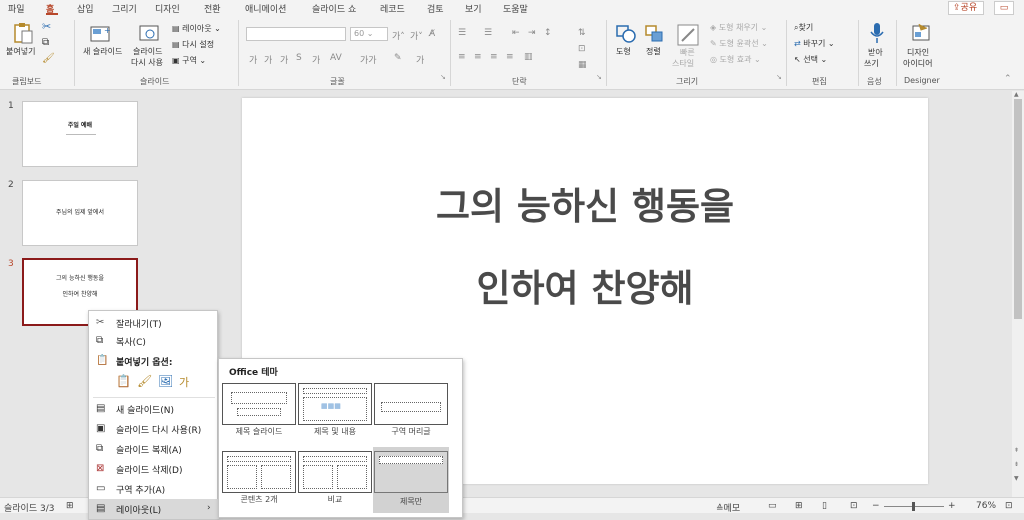  Describe the element at coordinates (368, 59) in the screenshot. I see `change-case-icon: 가가` at that location.